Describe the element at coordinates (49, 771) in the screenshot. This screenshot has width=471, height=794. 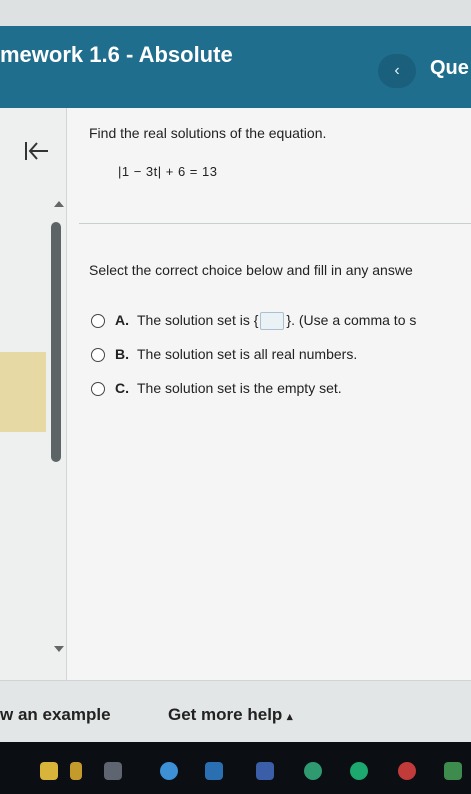
I see `star-icon` at that location.